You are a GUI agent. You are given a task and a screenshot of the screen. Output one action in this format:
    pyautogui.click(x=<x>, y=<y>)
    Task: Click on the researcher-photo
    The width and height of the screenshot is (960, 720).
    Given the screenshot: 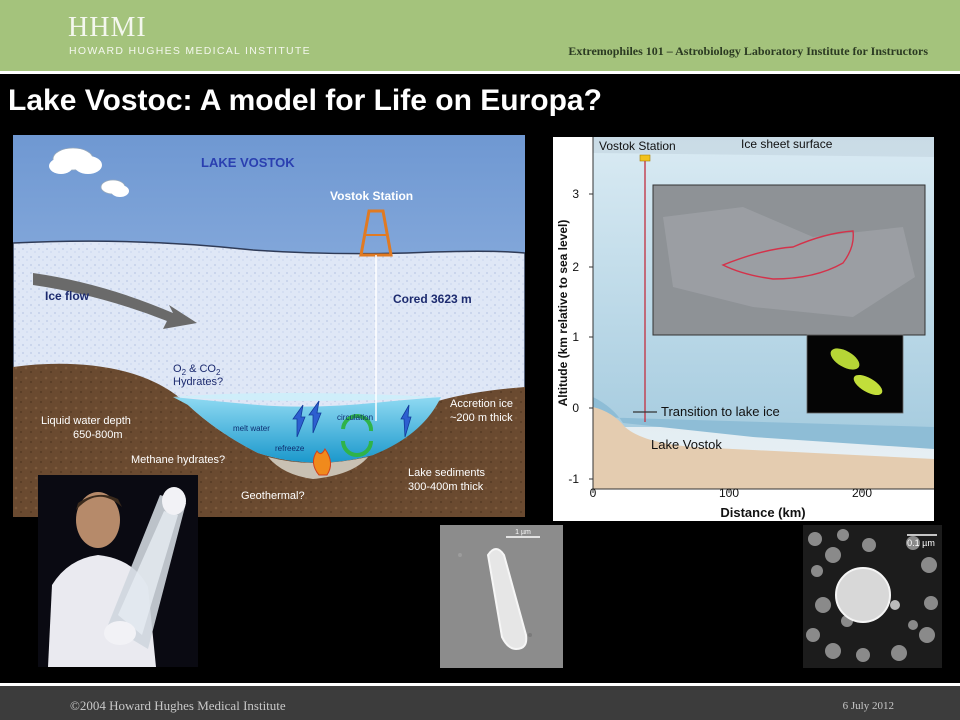 What is the action you would take?
    pyautogui.click(x=118, y=571)
    